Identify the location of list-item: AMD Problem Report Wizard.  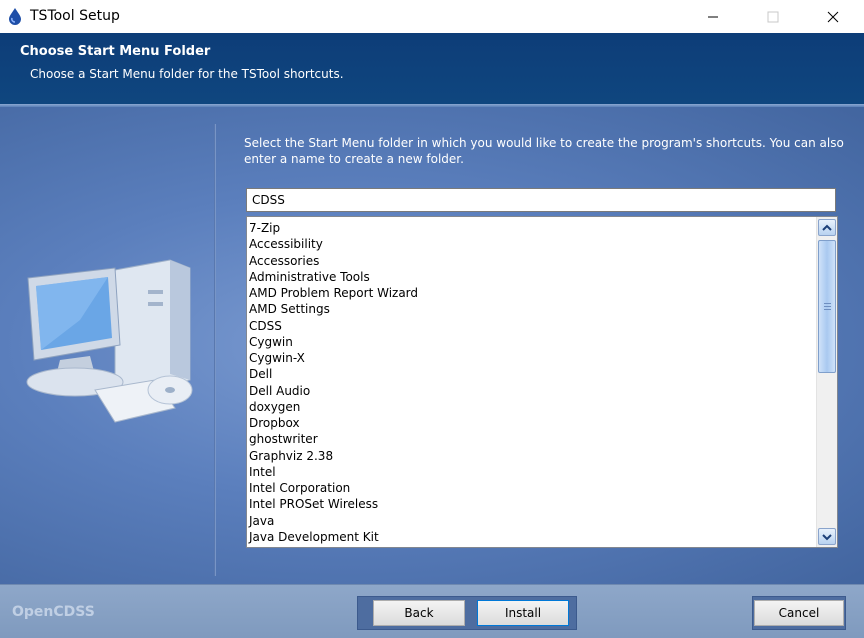
(532, 293).